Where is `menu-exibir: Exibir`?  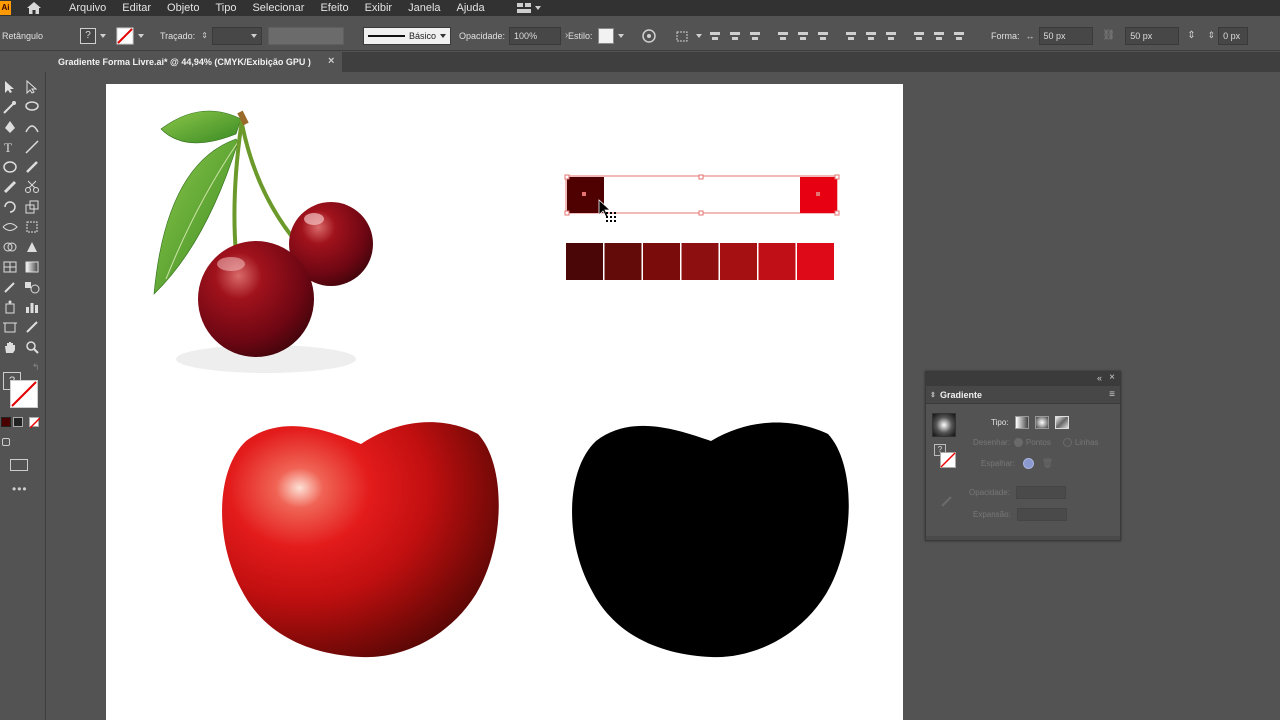
menu-exibir: Exibir is located at coordinates (379, 8).